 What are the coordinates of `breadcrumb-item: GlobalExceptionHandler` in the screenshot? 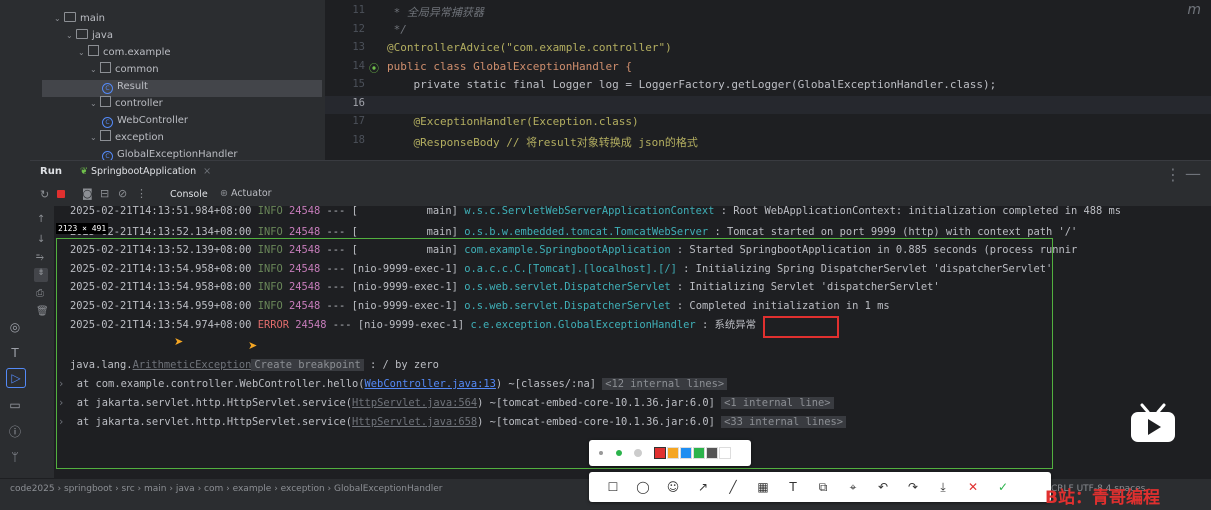 It's located at (388, 489).